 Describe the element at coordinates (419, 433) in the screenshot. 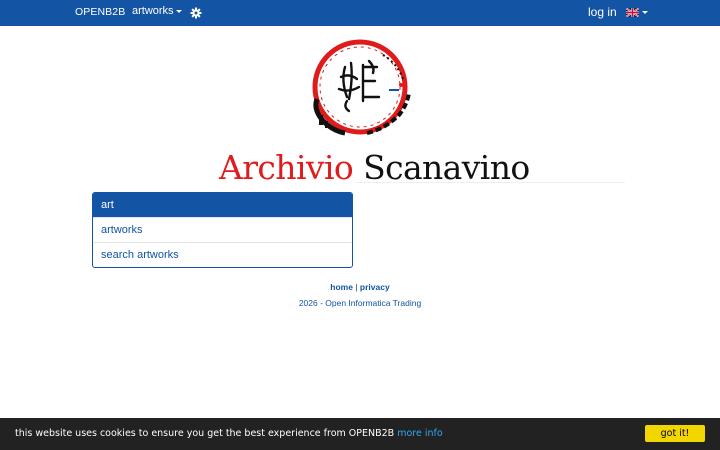

I see `cookie-more-info-link: more info` at that location.